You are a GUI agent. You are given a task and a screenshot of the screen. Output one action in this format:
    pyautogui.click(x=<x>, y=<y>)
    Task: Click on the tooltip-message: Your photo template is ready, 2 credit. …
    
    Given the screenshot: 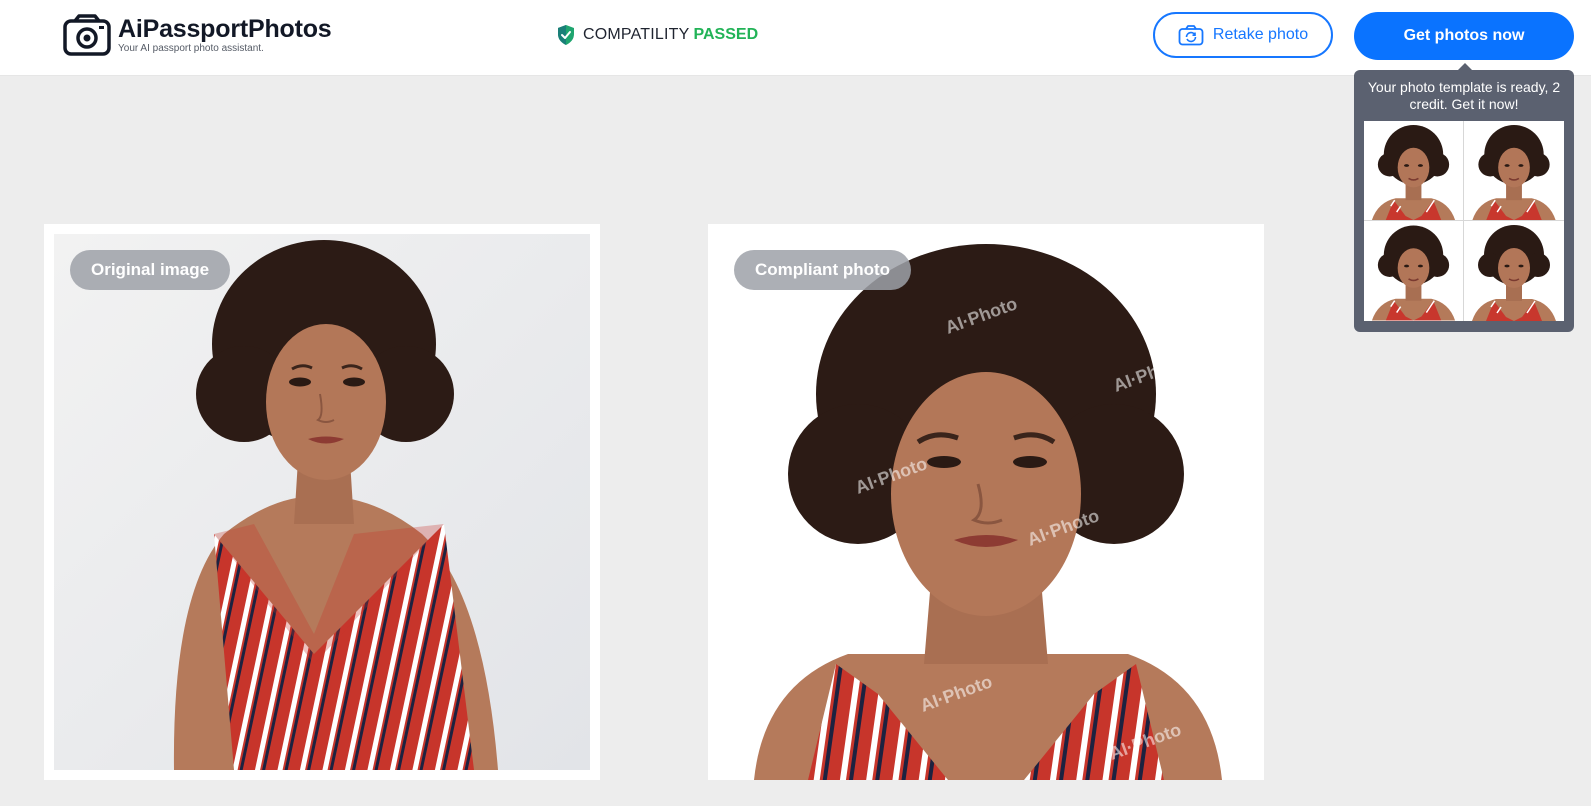 What is the action you would take?
    pyautogui.click(x=1464, y=95)
    